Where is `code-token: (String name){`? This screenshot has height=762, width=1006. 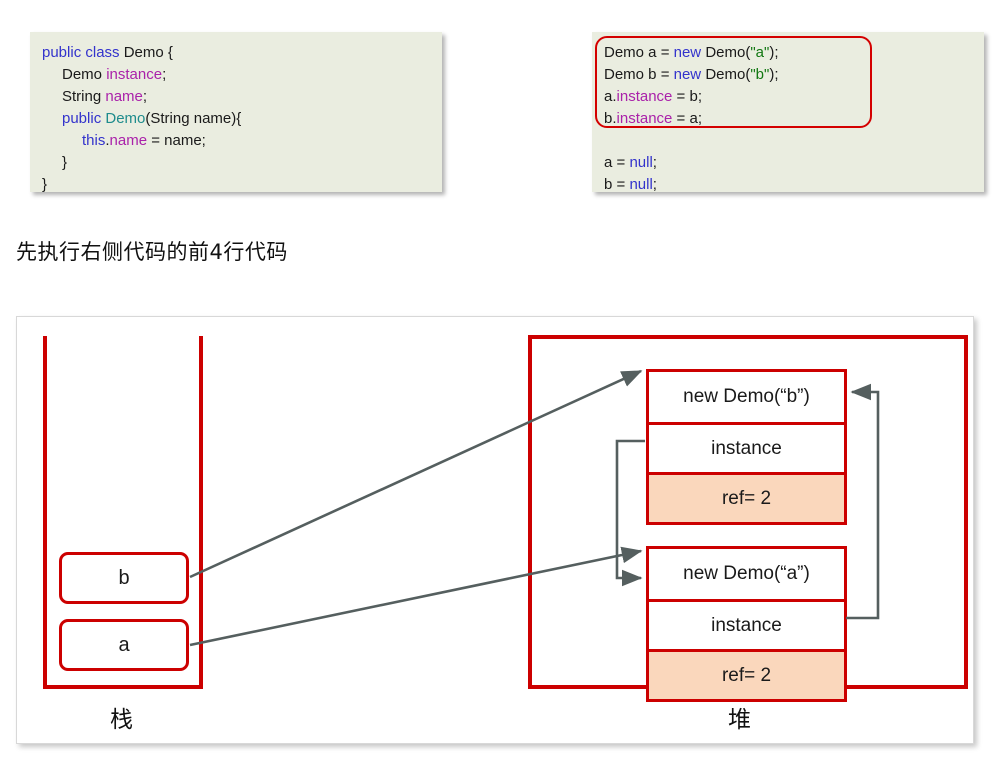
code-token: (String name){ is located at coordinates (193, 118).